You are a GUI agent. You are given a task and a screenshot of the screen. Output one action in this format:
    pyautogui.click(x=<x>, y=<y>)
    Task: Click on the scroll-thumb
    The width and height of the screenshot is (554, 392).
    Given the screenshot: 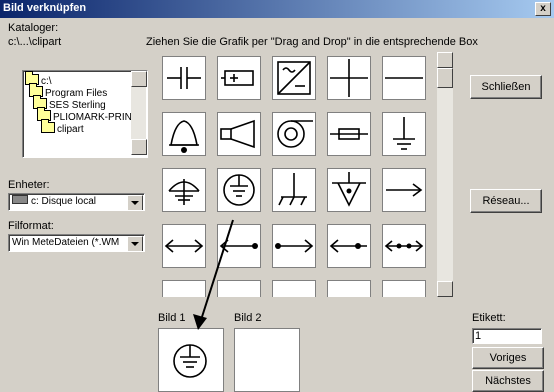 What is the action you would take?
    pyautogui.click(x=445, y=78)
    